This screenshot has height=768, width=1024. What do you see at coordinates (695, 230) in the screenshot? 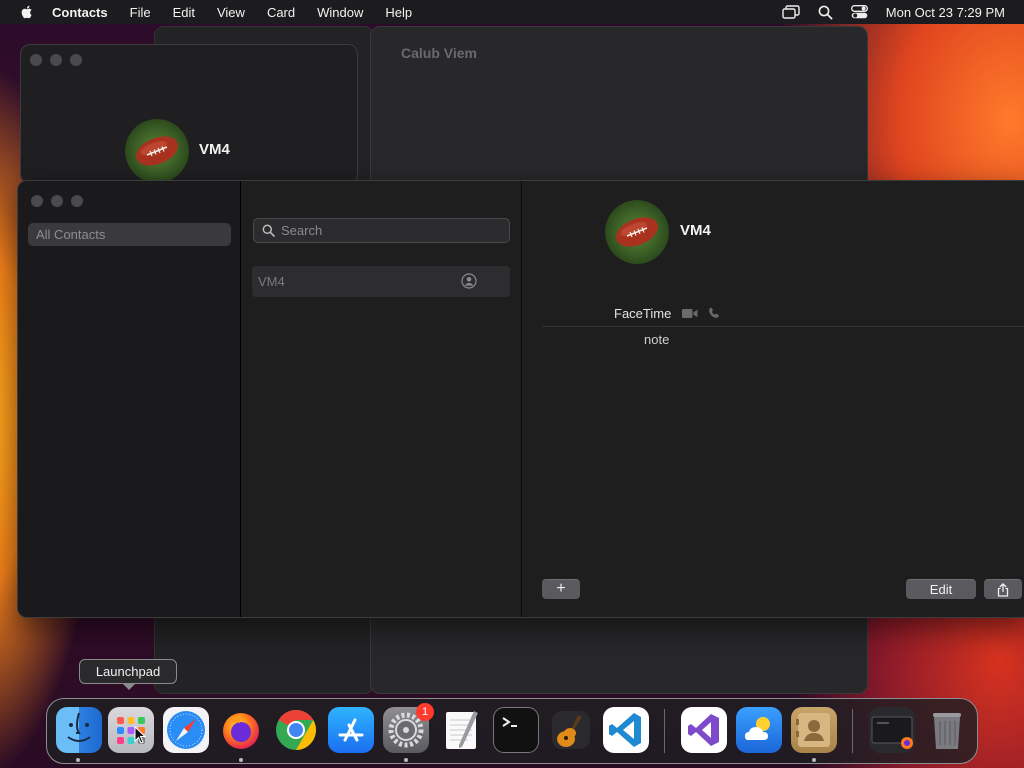
I see `contact-detail-name: VM4` at bounding box center [695, 230].